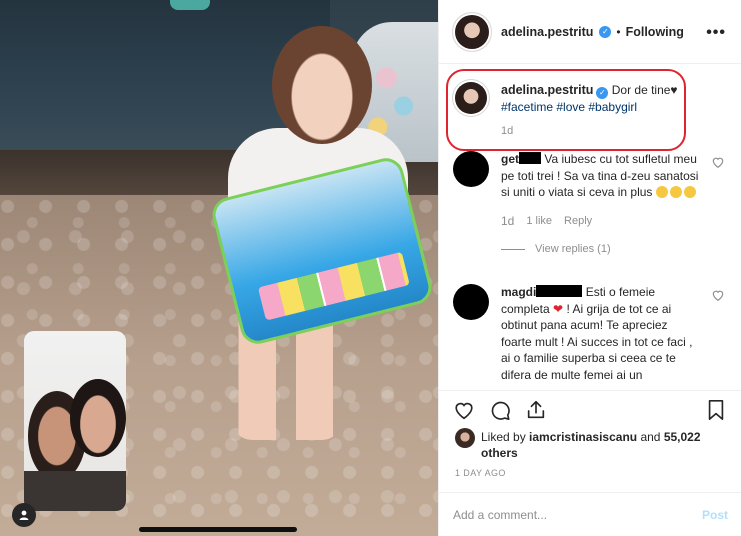  What do you see at coordinates (503, 437) in the screenshot?
I see `likes-prefix: Liked by` at bounding box center [503, 437].